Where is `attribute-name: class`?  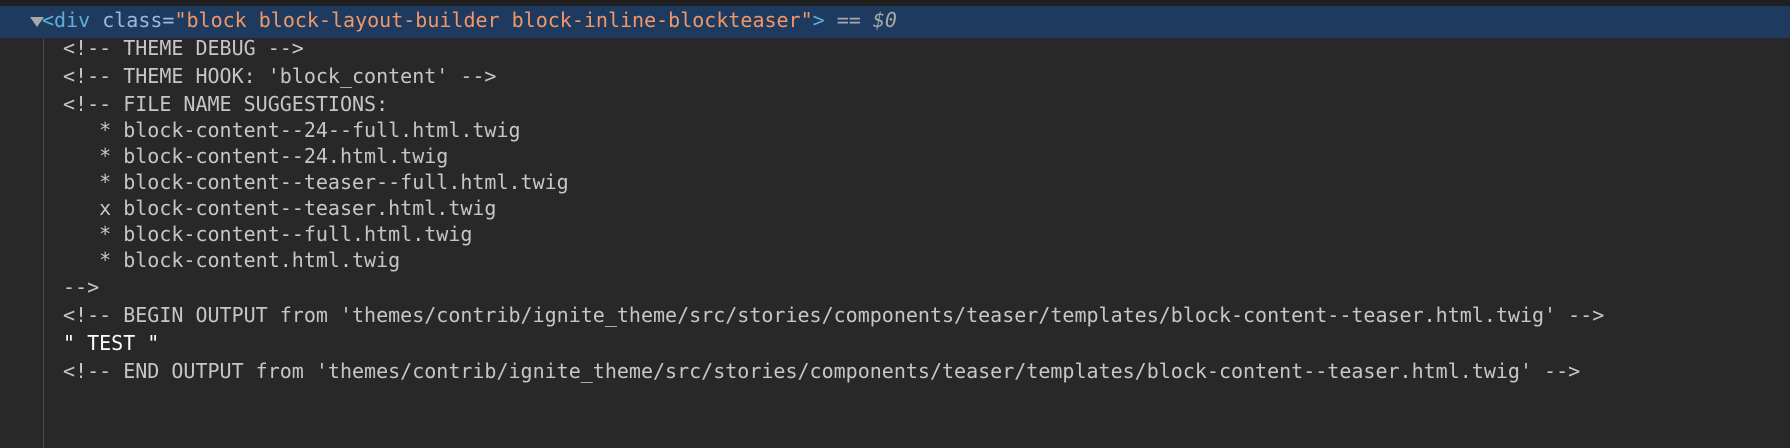
attribute-name: class is located at coordinates (126, 20).